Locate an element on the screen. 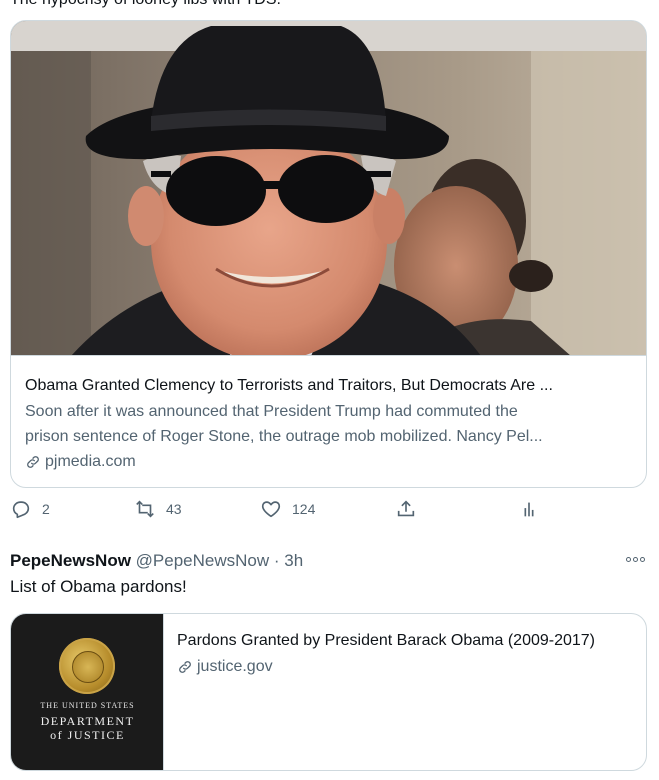 This screenshot has height=780, width=659. tweet2-header: PepeNewsNow @PepeNewsNow · 3h is located at coordinates (156, 561).